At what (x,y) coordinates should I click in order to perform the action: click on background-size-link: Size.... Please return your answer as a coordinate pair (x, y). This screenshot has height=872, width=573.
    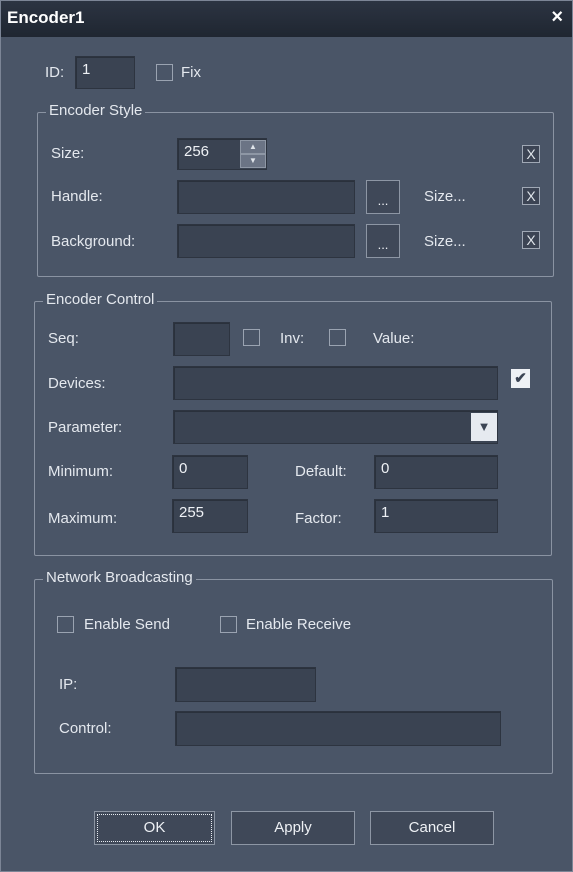
    Looking at the image, I should click on (445, 241).